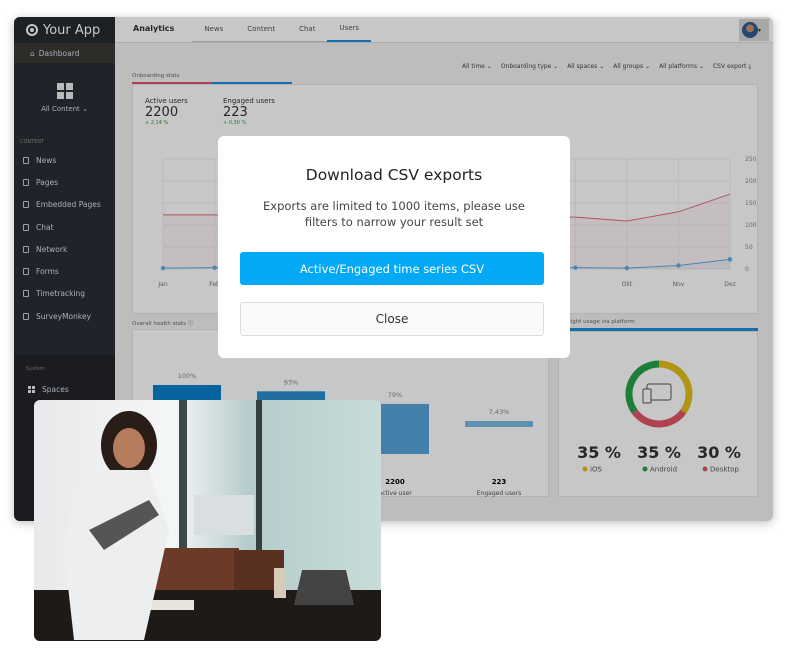 The height and width of the screenshot is (648, 787). What do you see at coordinates (392, 319) in the screenshot?
I see `close-button: Close` at bounding box center [392, 319].